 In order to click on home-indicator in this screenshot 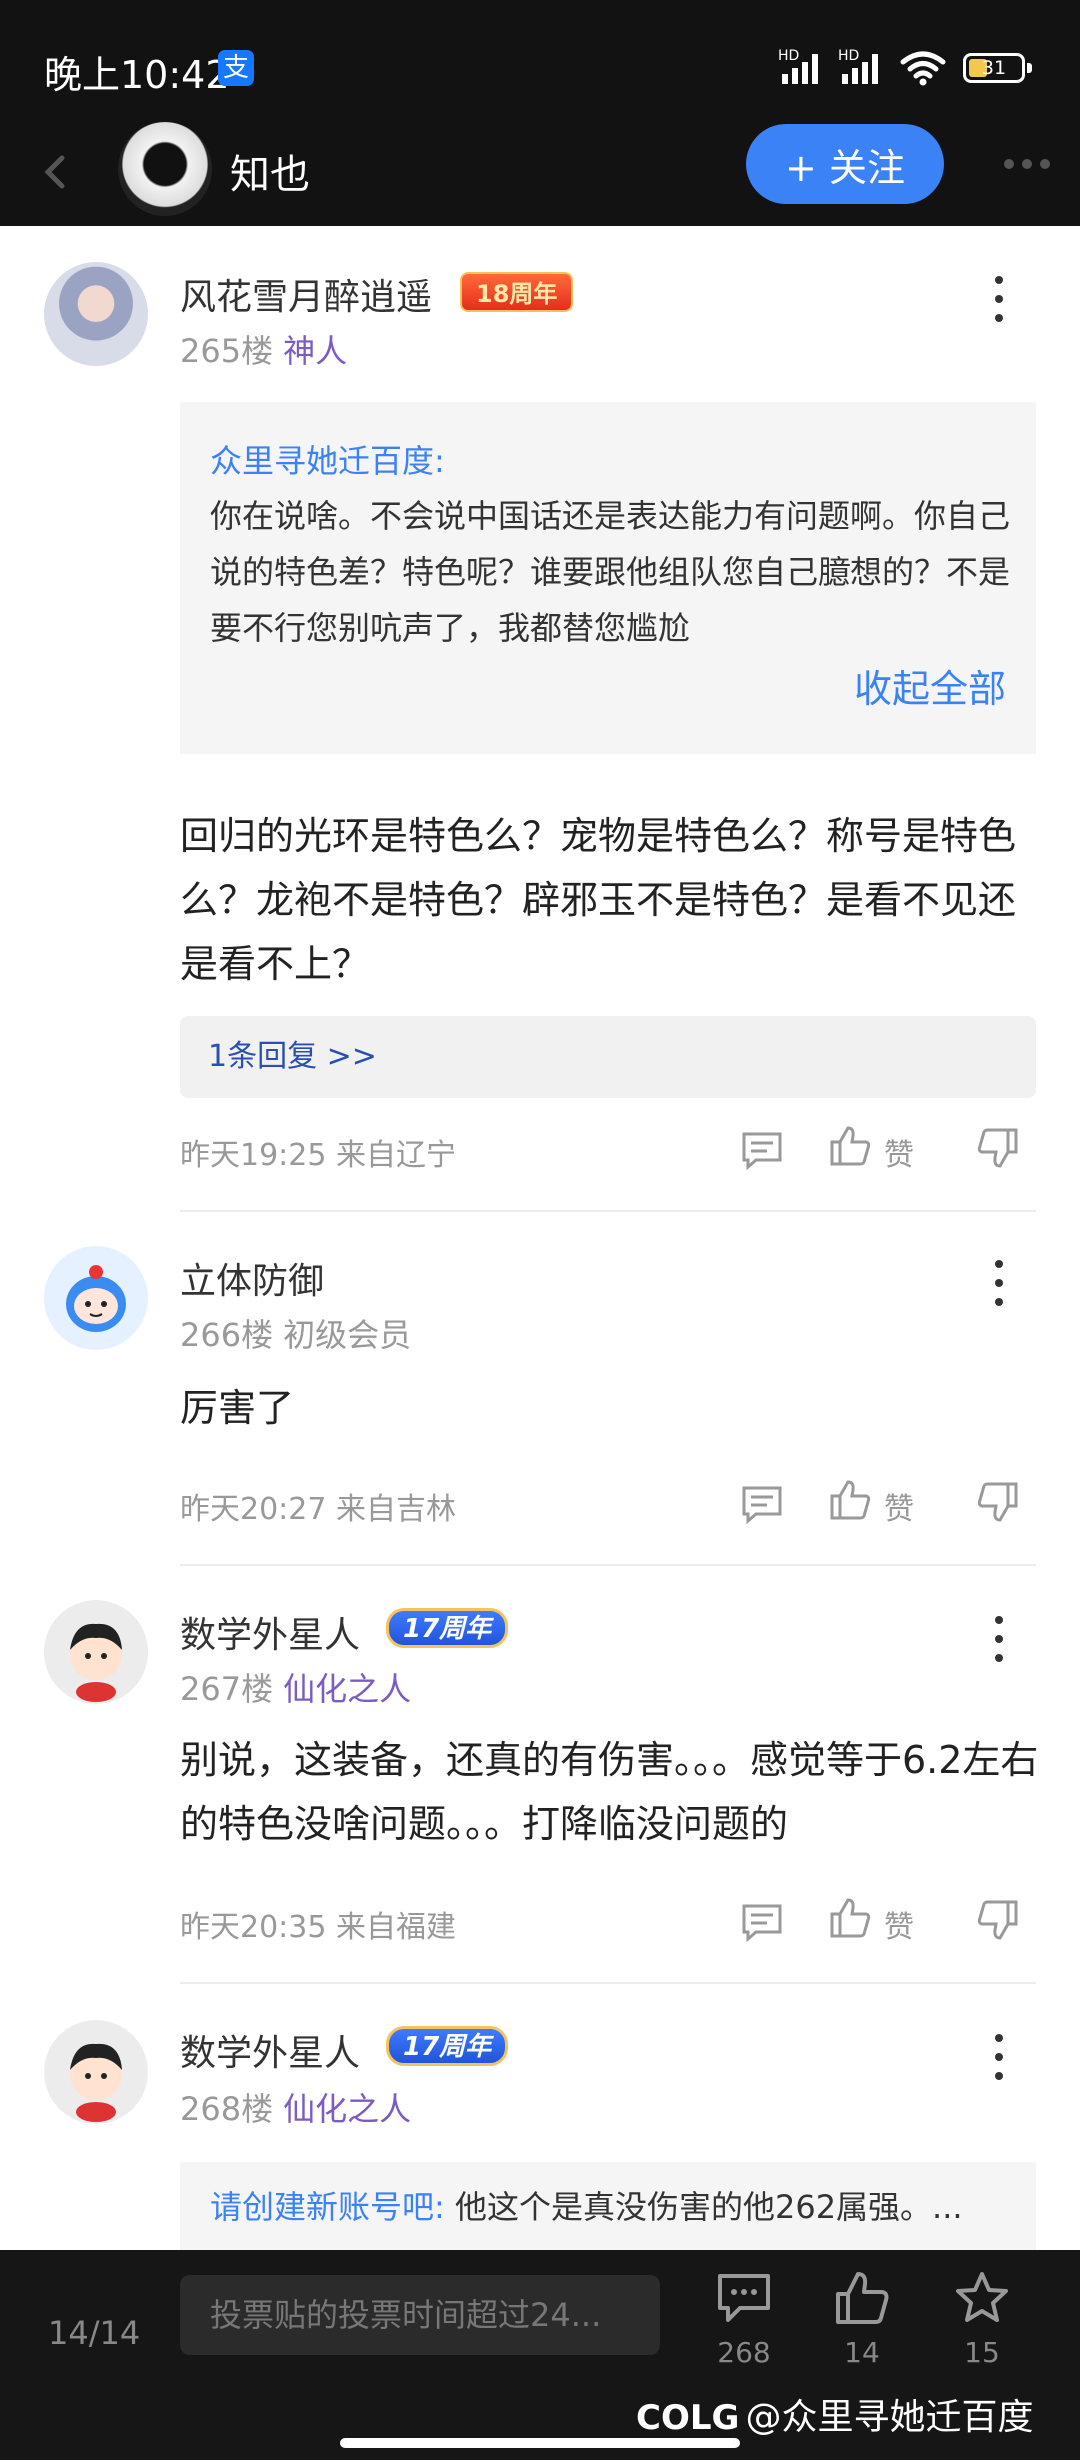, I will do `click(540, 2443)`.